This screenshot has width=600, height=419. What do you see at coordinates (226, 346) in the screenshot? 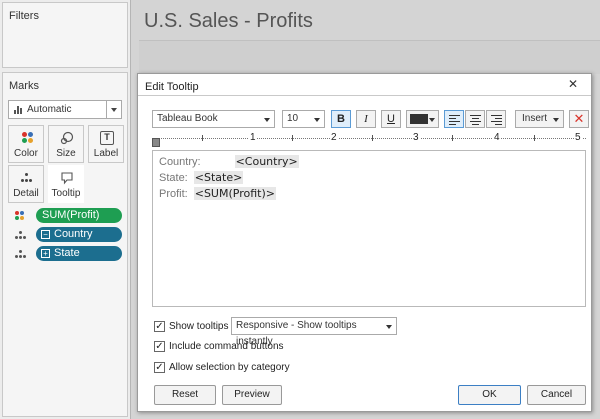
I see `include-command-buttons-label: Include command buttons` at bounding box center [226, 346].